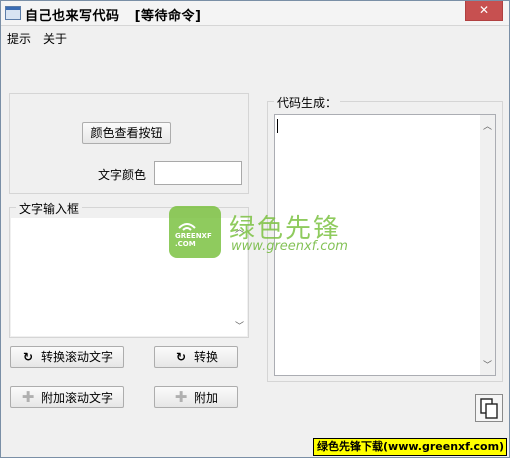 This screenshot has height=458, width=510. Describe the element at coordinates (55, 38) in the screenshot. I see `menu-item-about: 关于` at that location.